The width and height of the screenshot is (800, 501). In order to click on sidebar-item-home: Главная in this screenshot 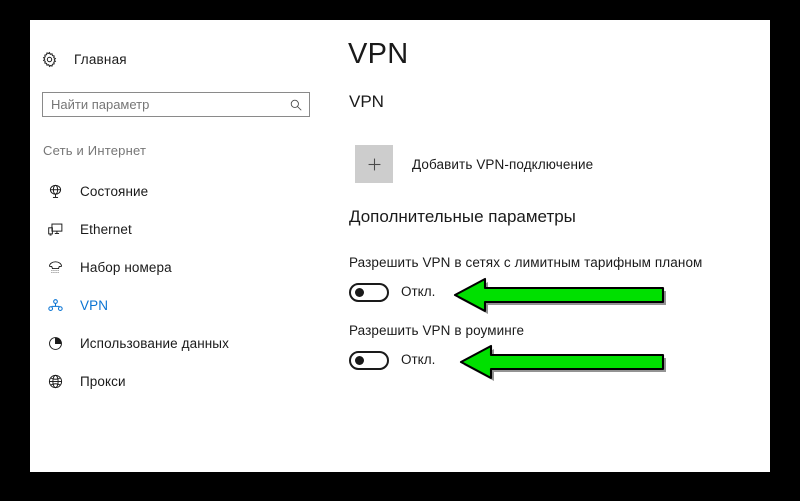, I will do `click(81, 59)`.